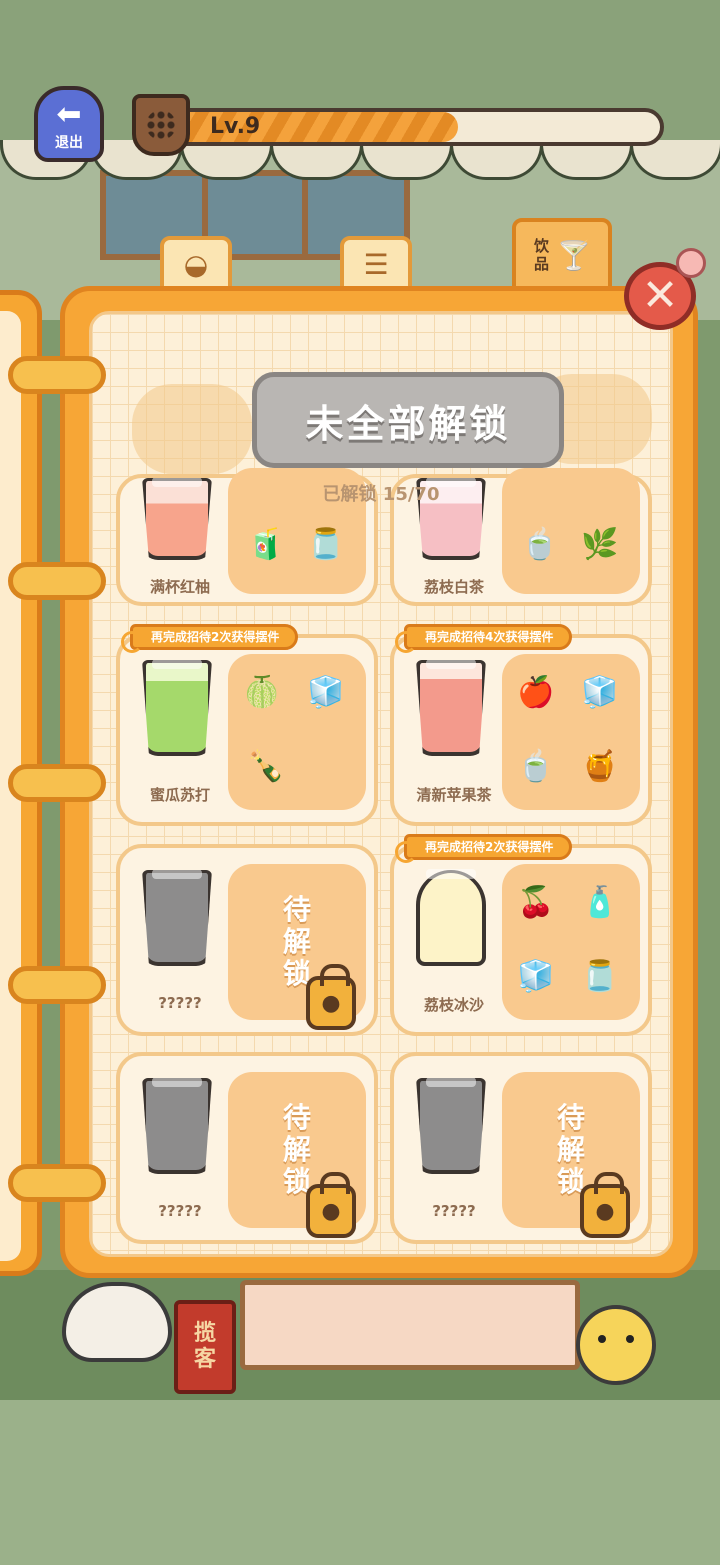  I want to click on ingredient-box: 🍒 🧴 🧊 🫙, so click(571, 942).